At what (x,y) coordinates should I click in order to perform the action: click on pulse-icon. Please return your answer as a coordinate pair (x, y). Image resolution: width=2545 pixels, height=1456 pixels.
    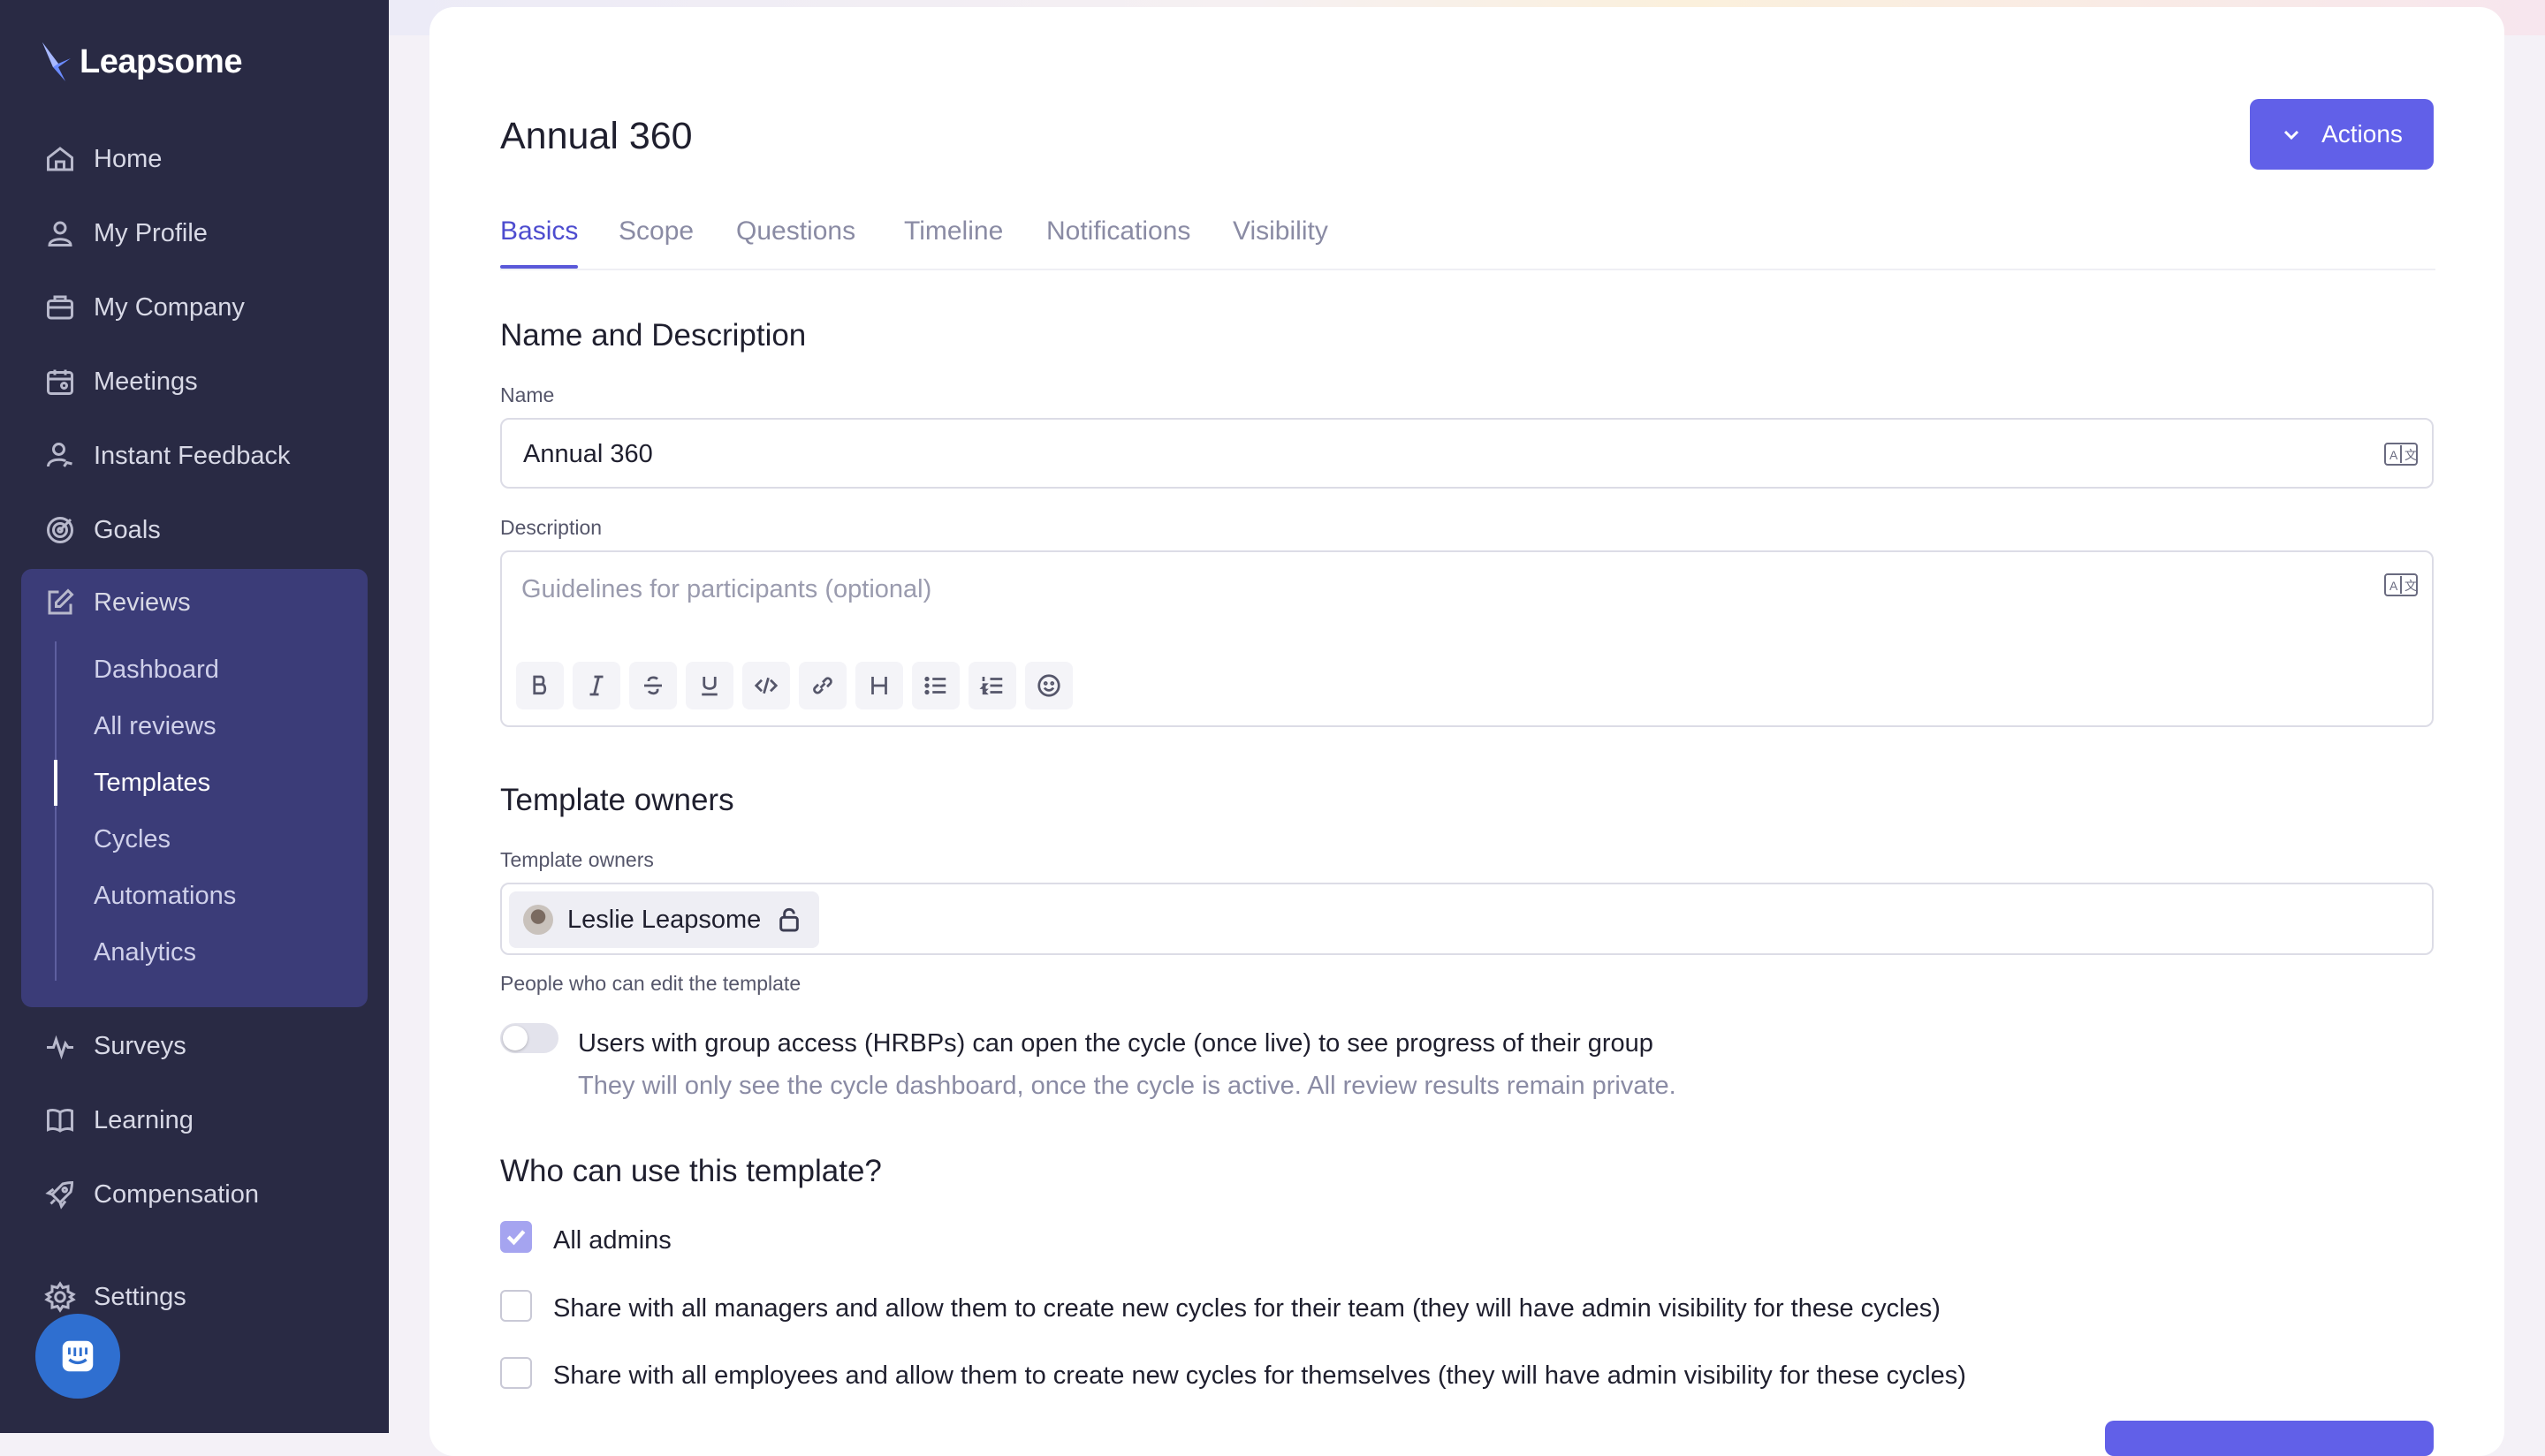
    Looking at the image, I should click on (60, 1047).